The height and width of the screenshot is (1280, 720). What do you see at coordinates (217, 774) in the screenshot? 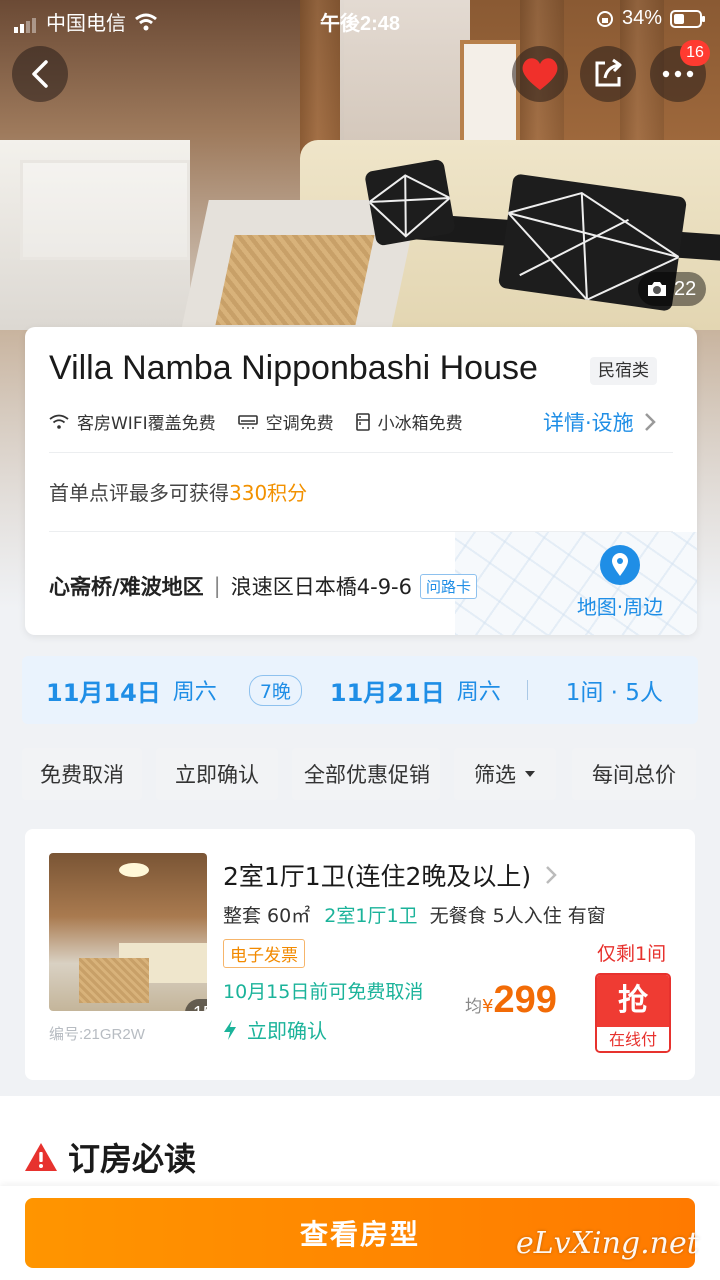
I see `filter-instant-confirm: 立即确认` at bounding box center [217, 774].